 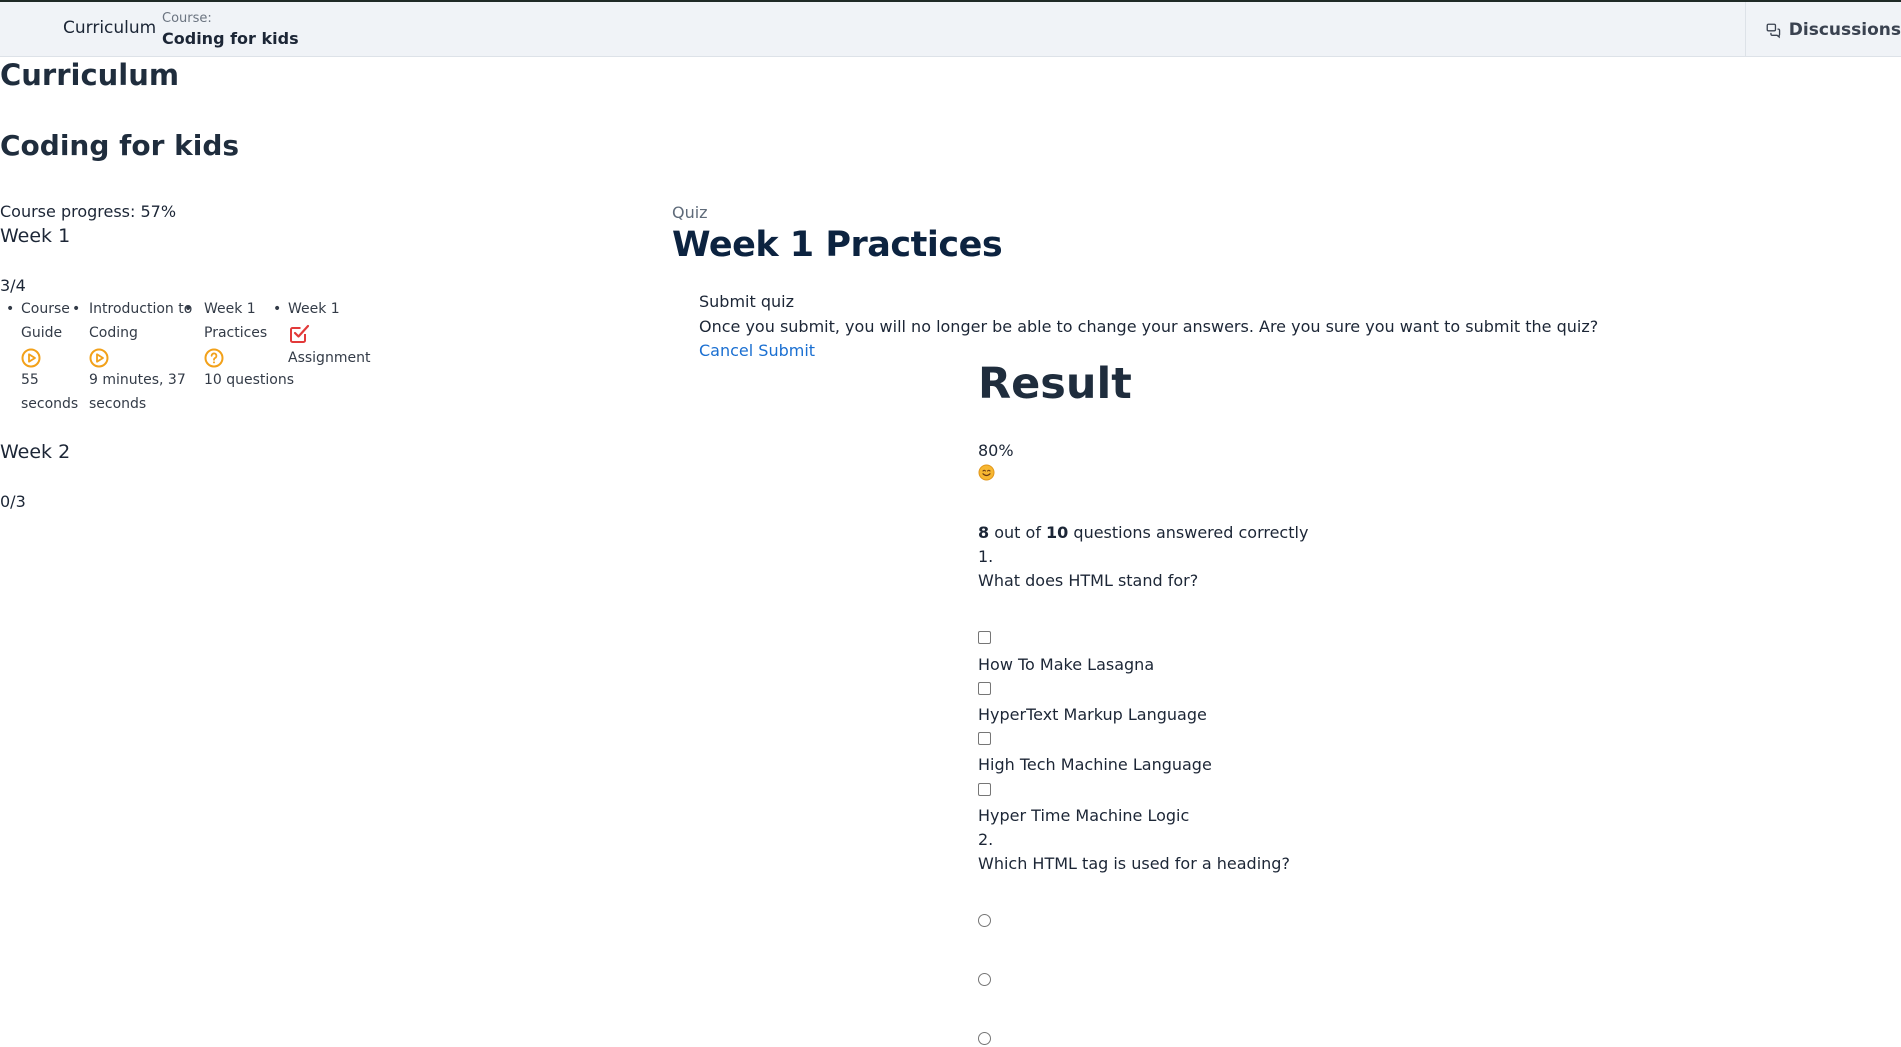 I want to click on question-2-text: Which HTML tag is used for a heading?, so click(x=1134, y=863).